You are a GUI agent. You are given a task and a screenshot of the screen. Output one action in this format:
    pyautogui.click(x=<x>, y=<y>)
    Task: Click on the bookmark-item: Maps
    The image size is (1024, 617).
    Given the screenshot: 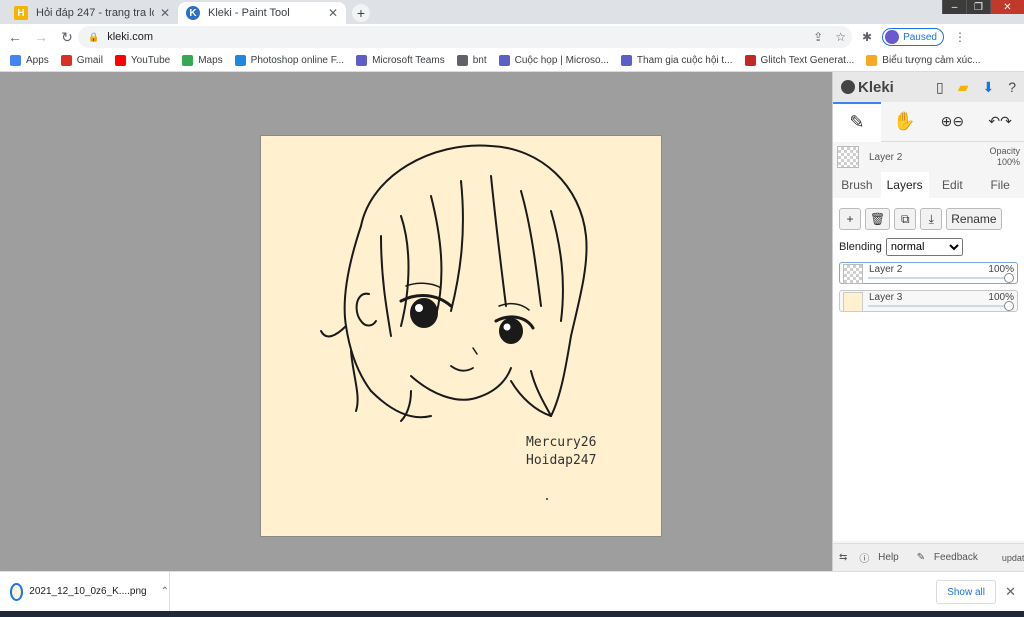 What is the action you would take?
    pyautogui.click(x=202, y=60)
    